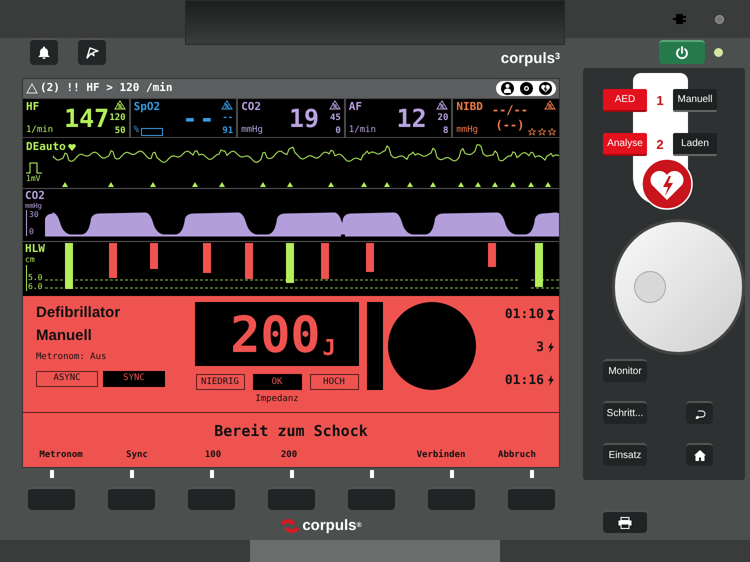 This screenshot has width=750, height=562. What do you see at coordinates (329, 349) in the screenshot?
I see `energy-unit: J` at bounding box center [329, 349].